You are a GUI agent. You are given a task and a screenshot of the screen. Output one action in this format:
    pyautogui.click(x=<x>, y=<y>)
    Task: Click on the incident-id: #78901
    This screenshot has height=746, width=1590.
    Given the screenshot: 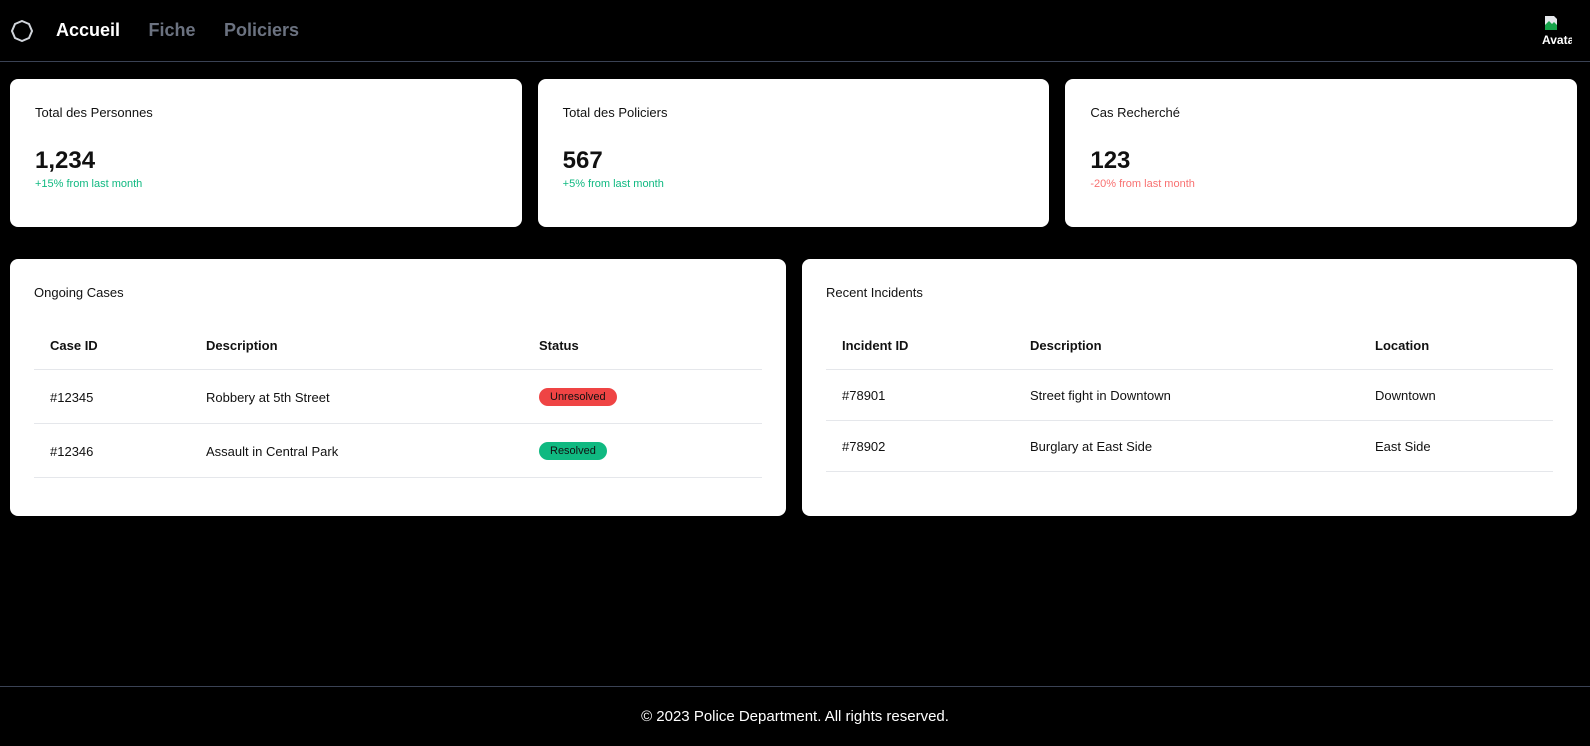 What is the action you would take?
    pyautogui.click(x=920, y=395)
    